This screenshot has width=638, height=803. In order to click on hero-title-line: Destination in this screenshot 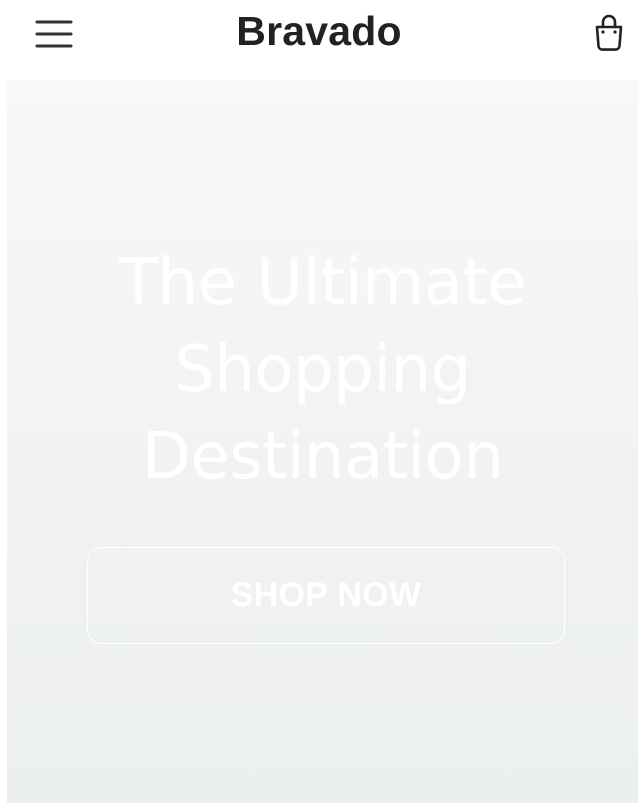, I will do `click(322, 457)`.